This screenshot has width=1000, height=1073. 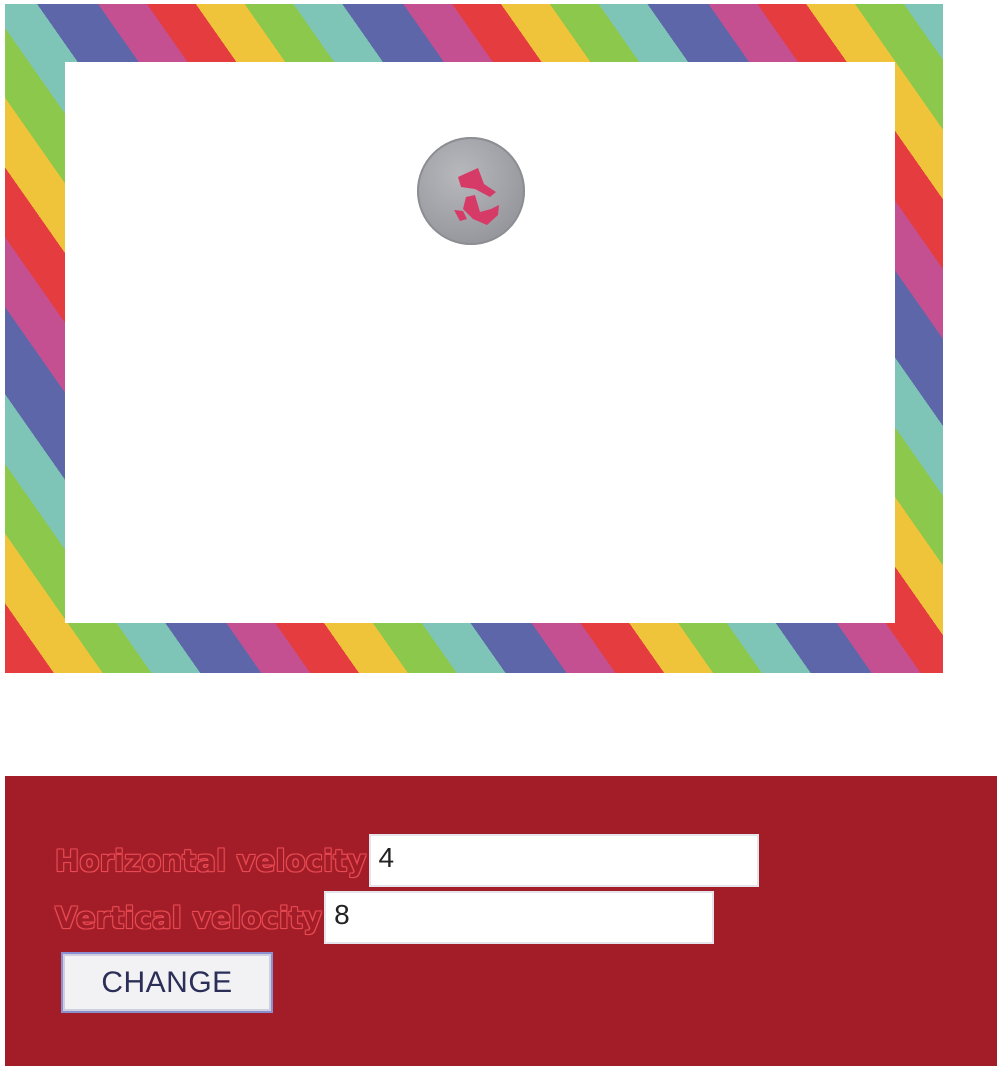 I want to click on horizontal-velocity-label: Horizontal velocity, so click(x=211, y=860).